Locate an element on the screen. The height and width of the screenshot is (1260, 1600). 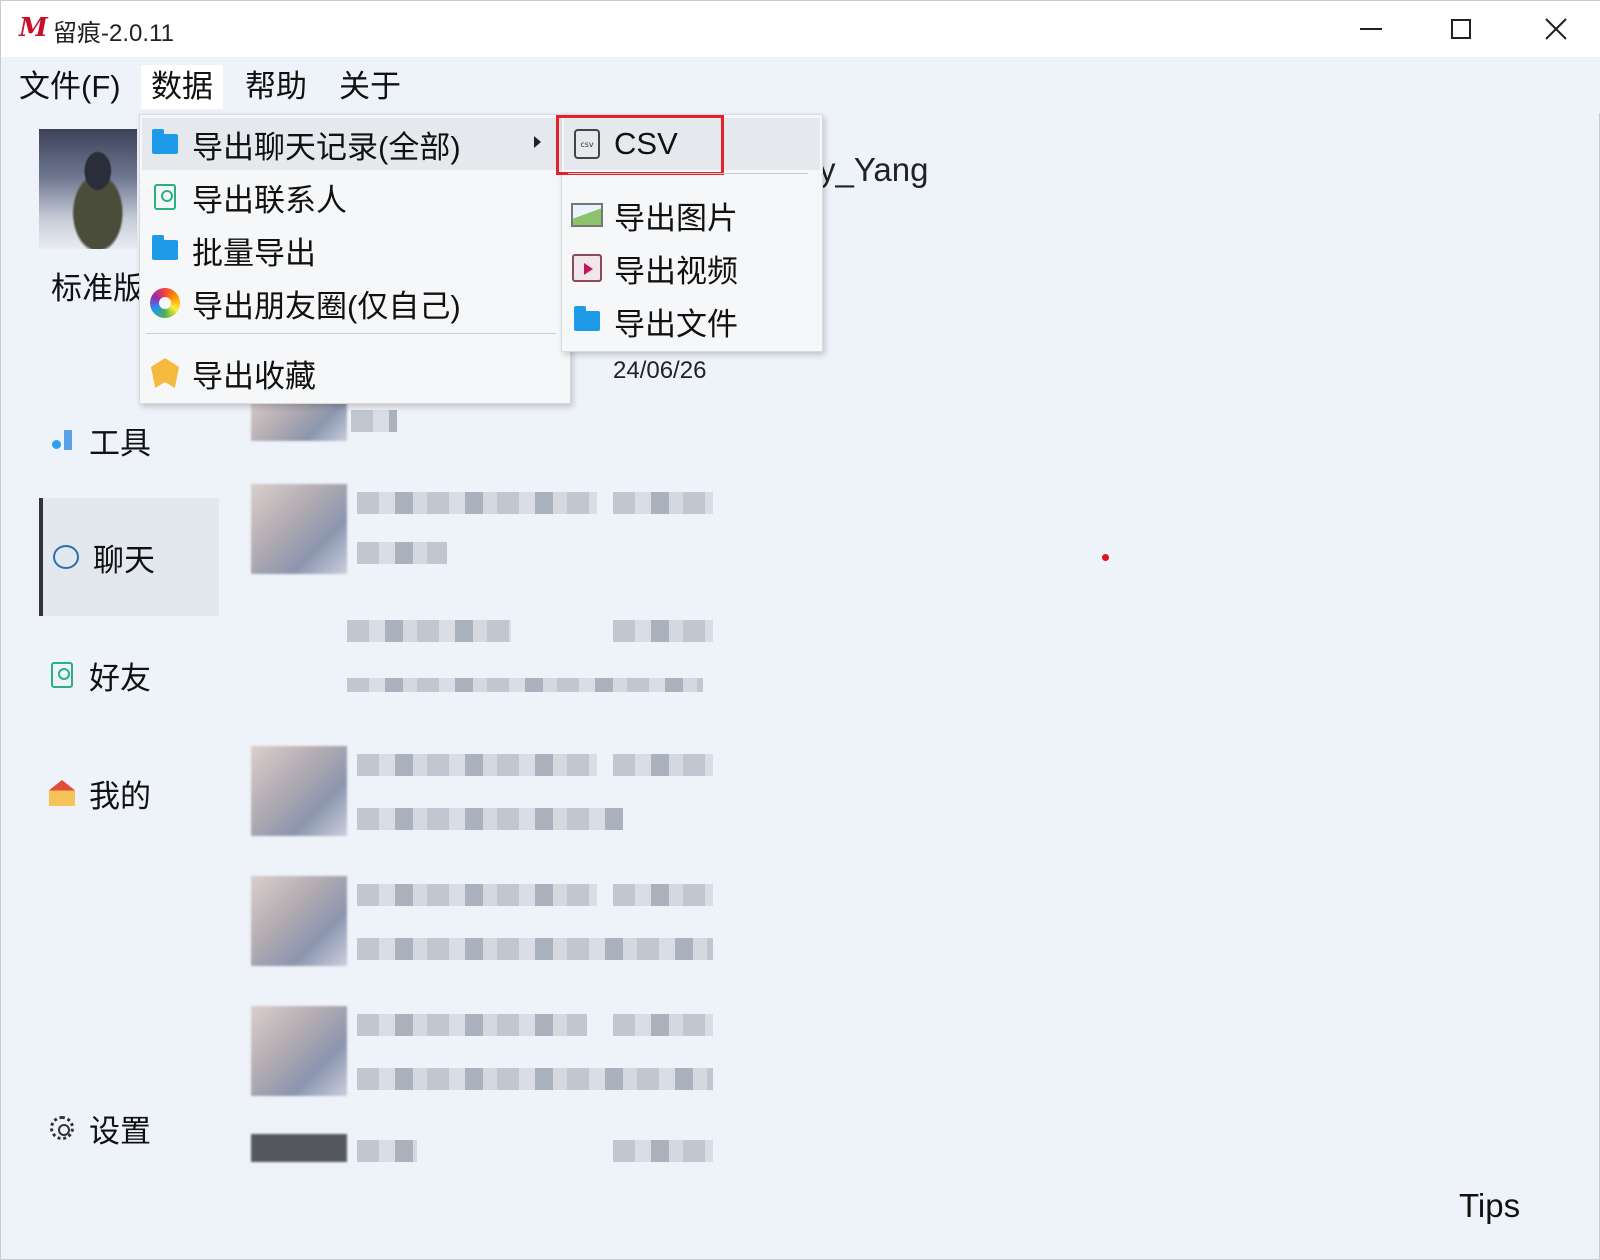
sidebar-item-label: 工具 is located at coordinates (120, 443).